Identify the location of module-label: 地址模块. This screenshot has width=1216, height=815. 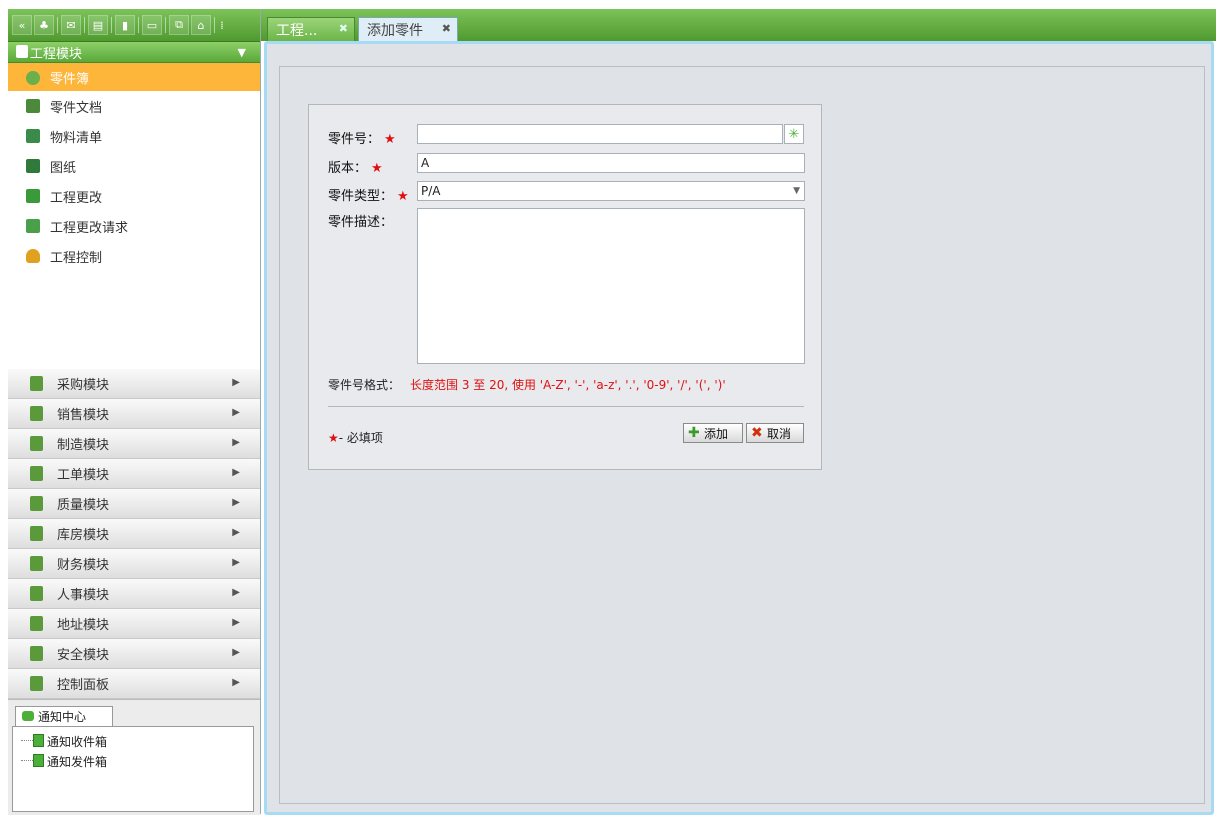
(83, 625).